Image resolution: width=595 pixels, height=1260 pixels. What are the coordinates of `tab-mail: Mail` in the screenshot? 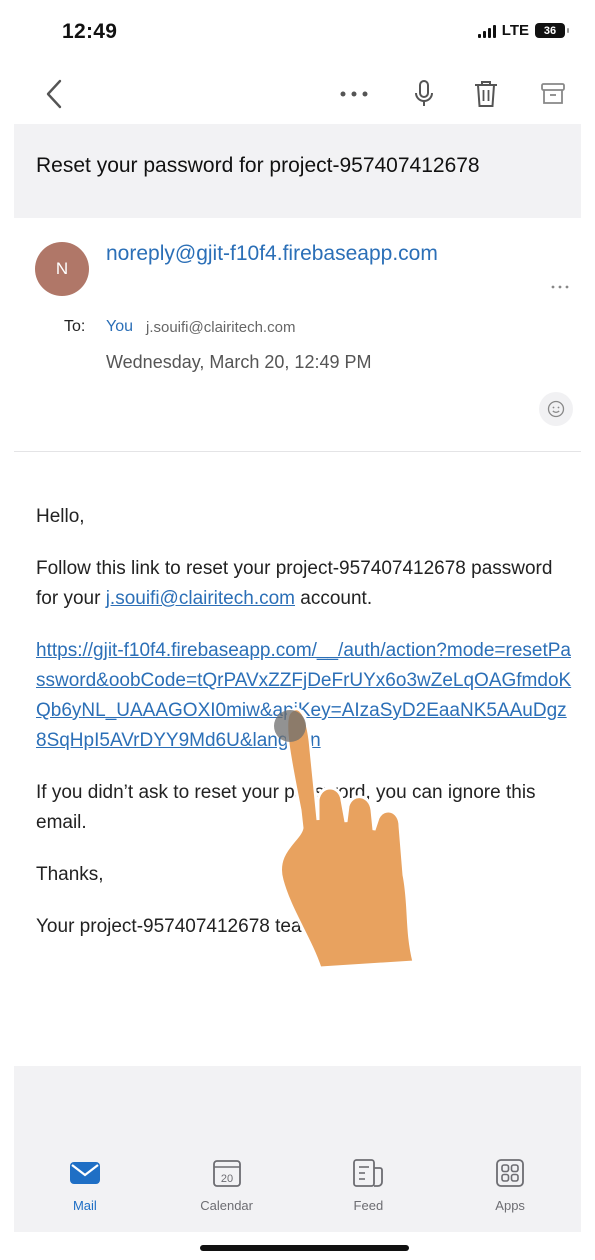 It's located at (85, 1187).